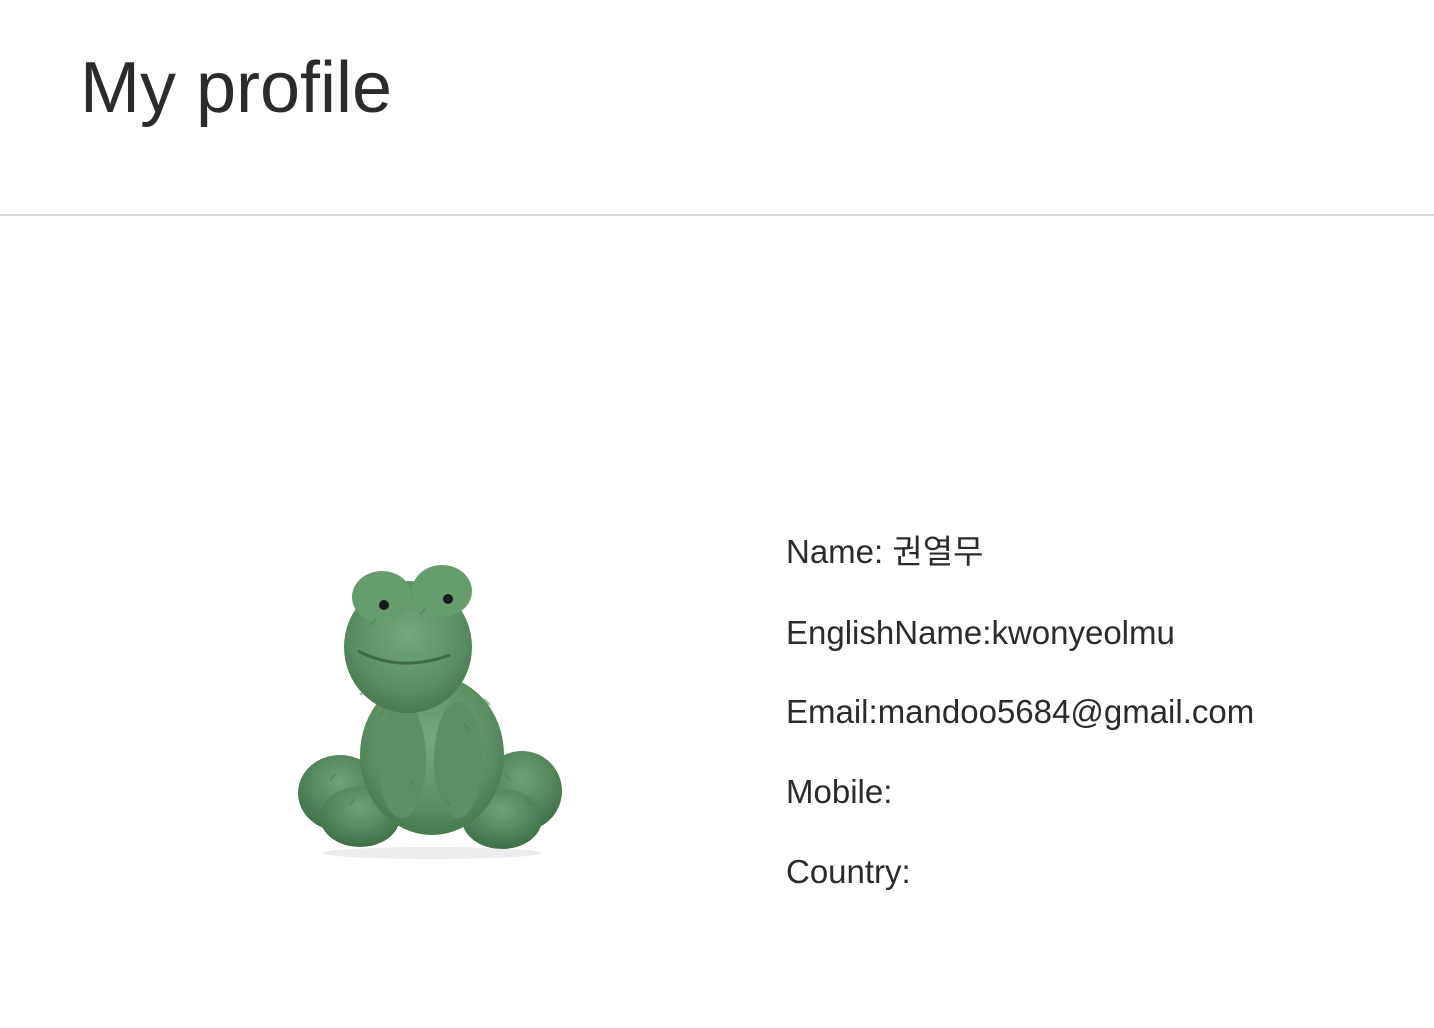  Describe the element at coordinates (430, 712) in the screenshot. I see `green-plush-frog-image` at that location.